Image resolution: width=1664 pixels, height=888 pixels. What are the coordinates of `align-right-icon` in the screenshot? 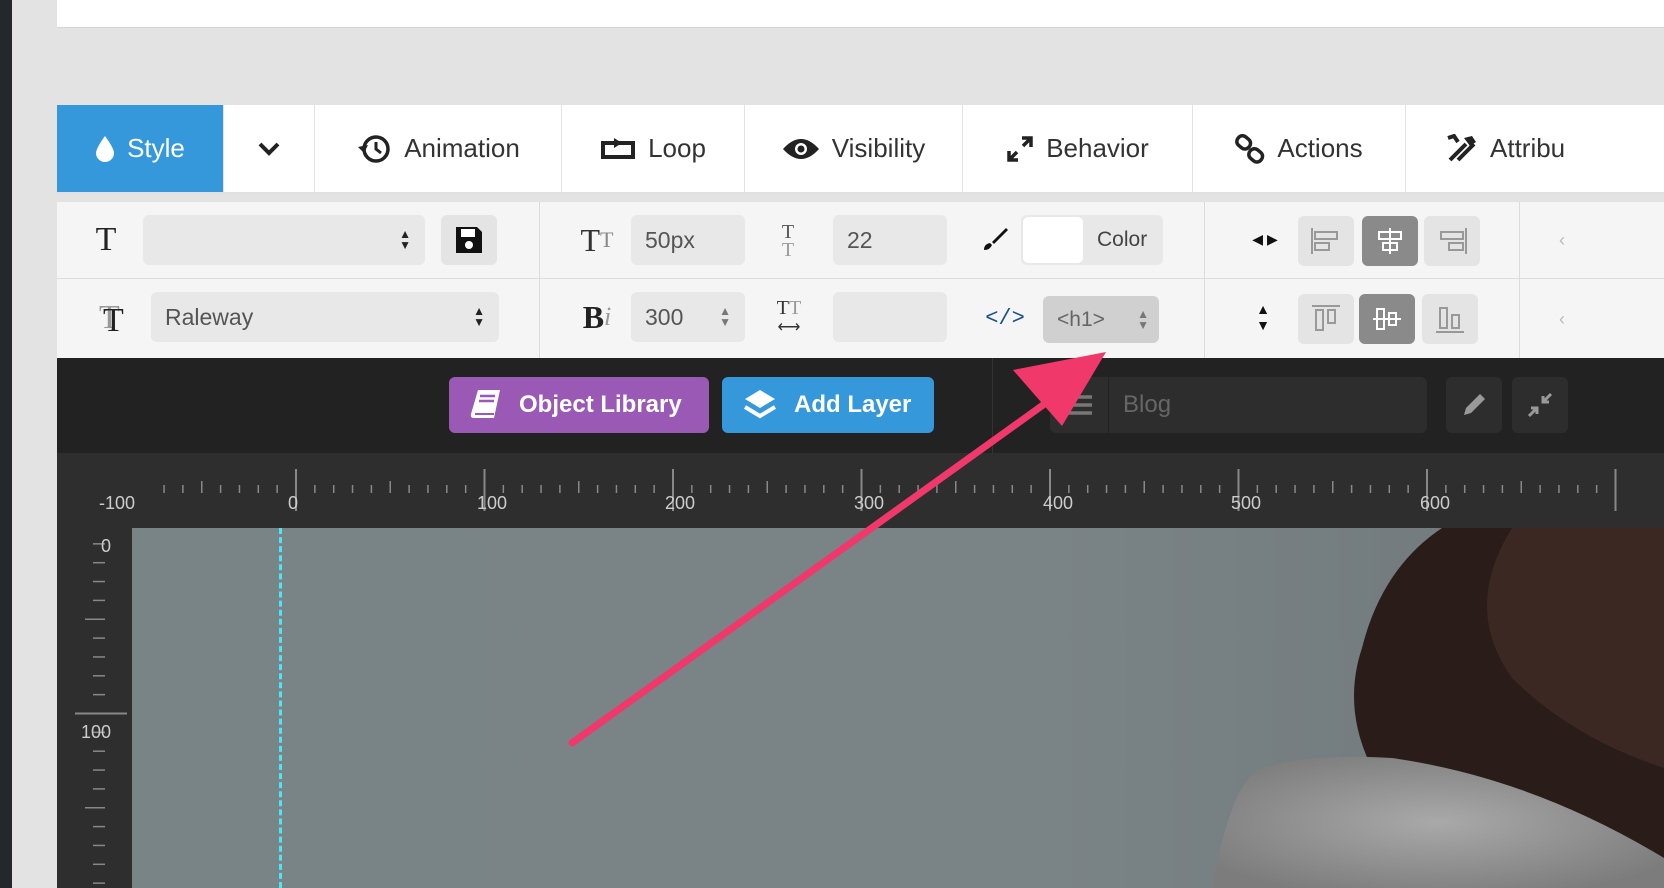 It's located at (1453, 241).